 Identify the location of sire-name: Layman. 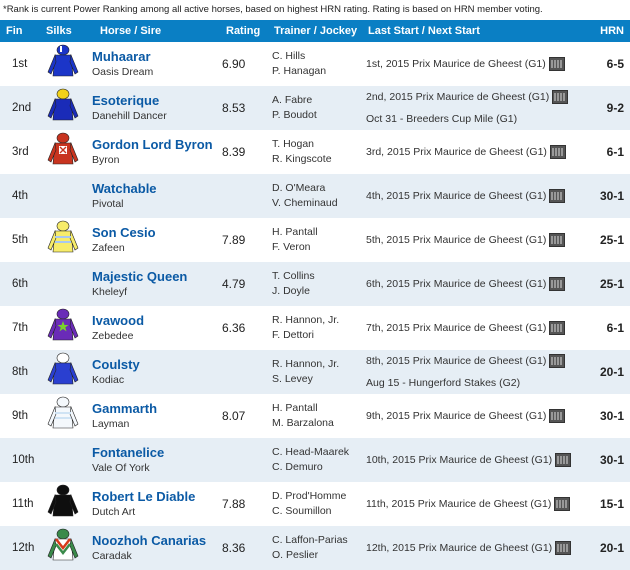
(111, 424).